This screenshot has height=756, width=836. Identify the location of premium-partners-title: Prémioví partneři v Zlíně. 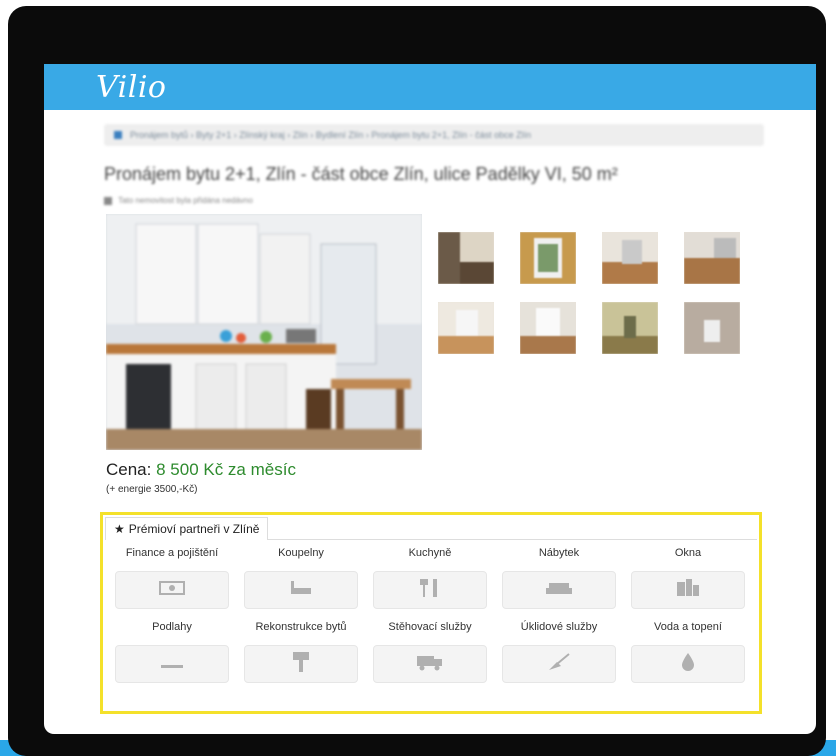
(194, 529).